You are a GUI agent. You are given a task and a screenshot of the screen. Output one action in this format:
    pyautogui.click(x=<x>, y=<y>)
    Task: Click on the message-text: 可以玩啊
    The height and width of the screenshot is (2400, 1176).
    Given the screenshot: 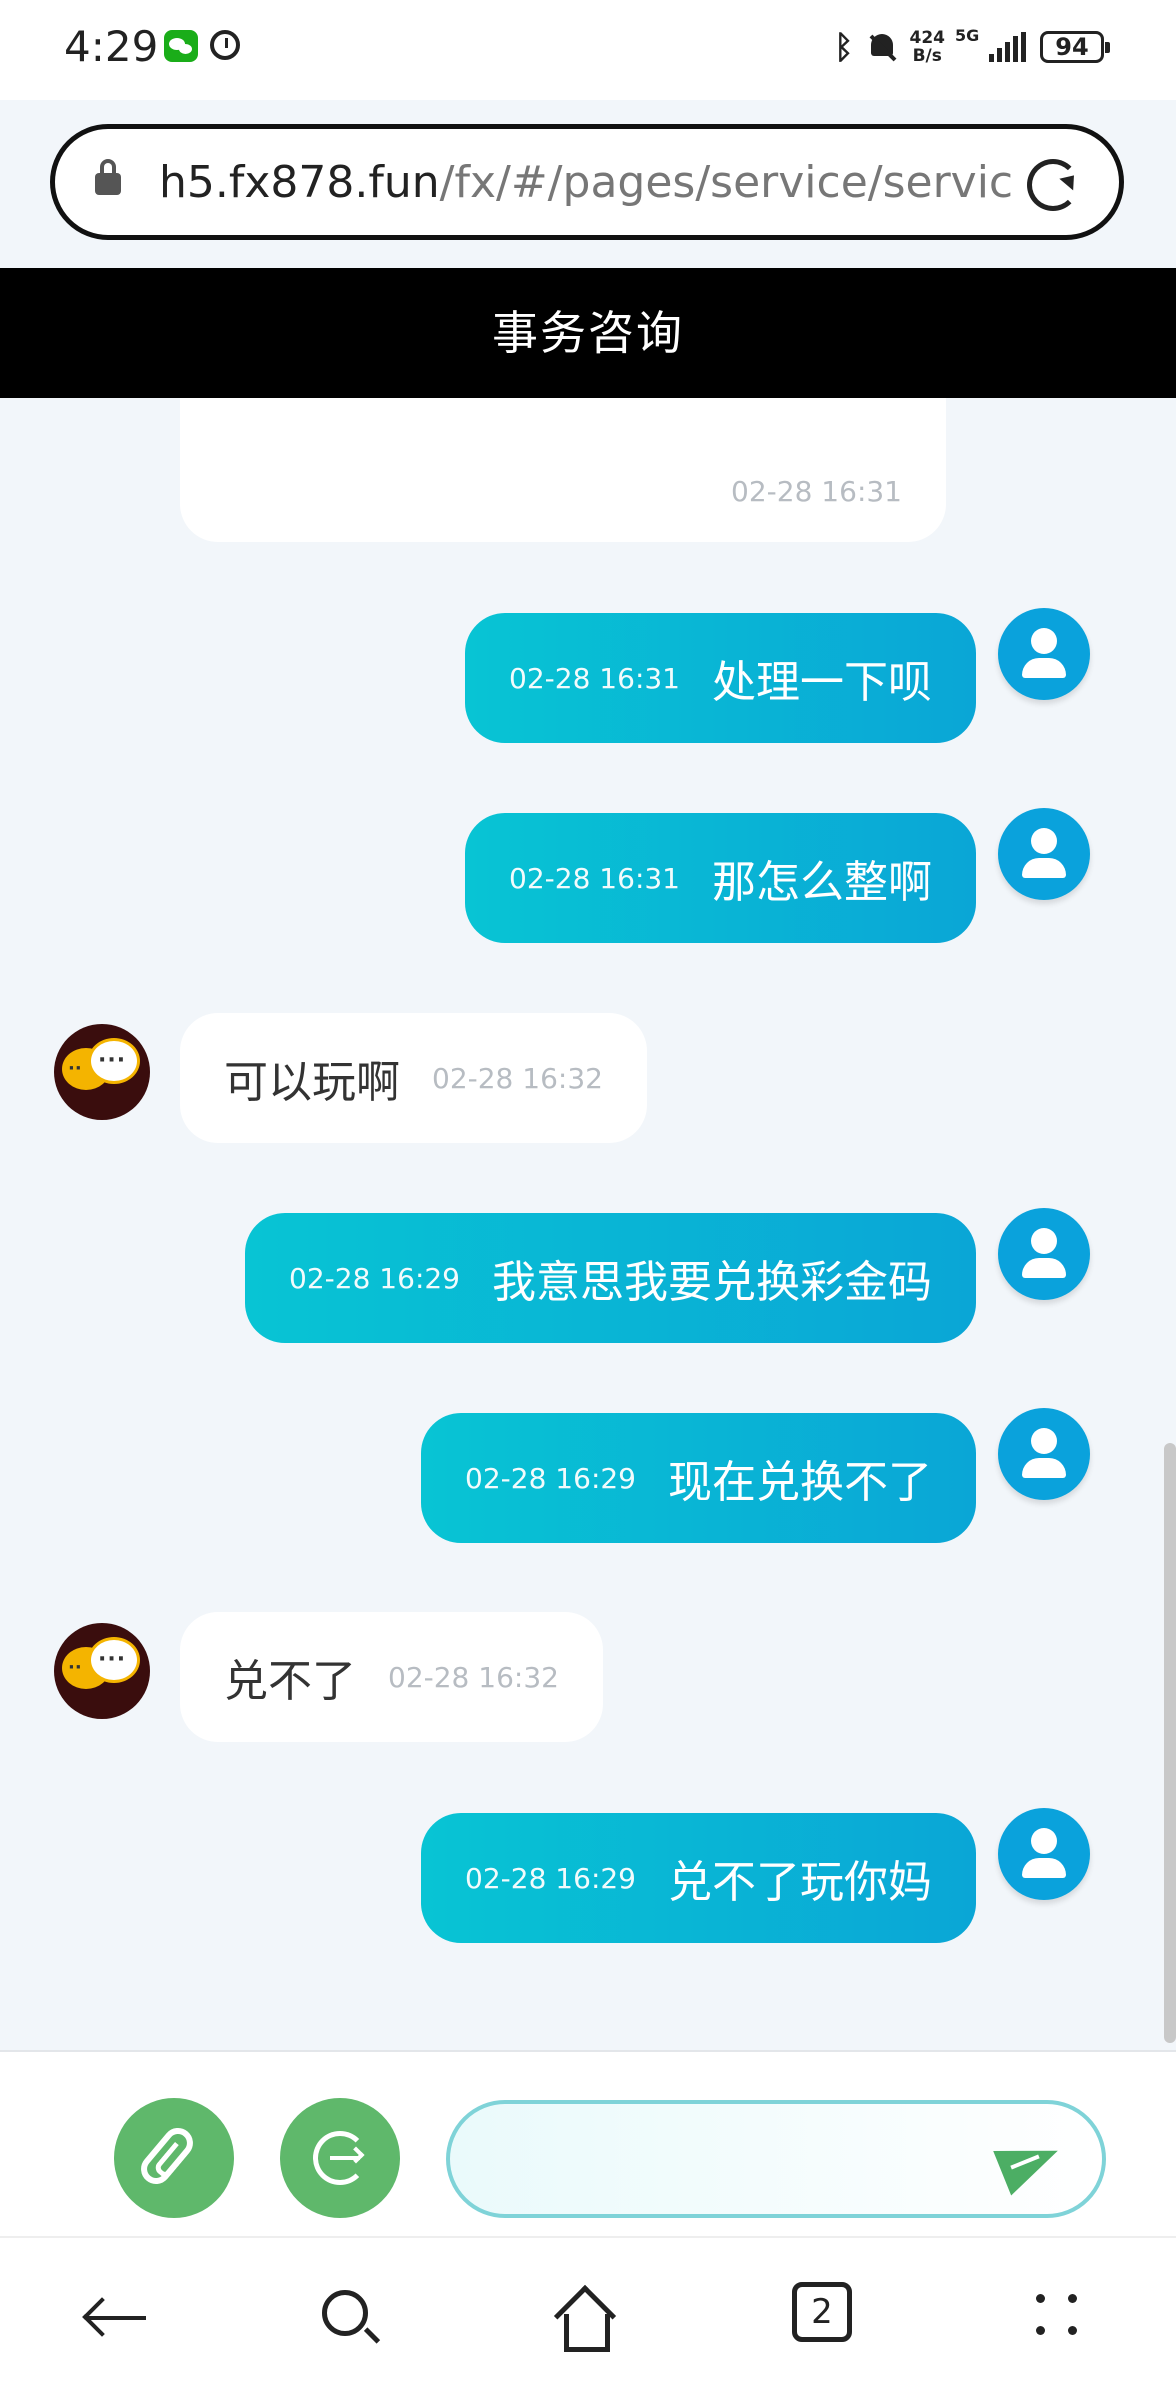 What is the action you would take?
    pyautogui.click(x=312, y=1082)
    